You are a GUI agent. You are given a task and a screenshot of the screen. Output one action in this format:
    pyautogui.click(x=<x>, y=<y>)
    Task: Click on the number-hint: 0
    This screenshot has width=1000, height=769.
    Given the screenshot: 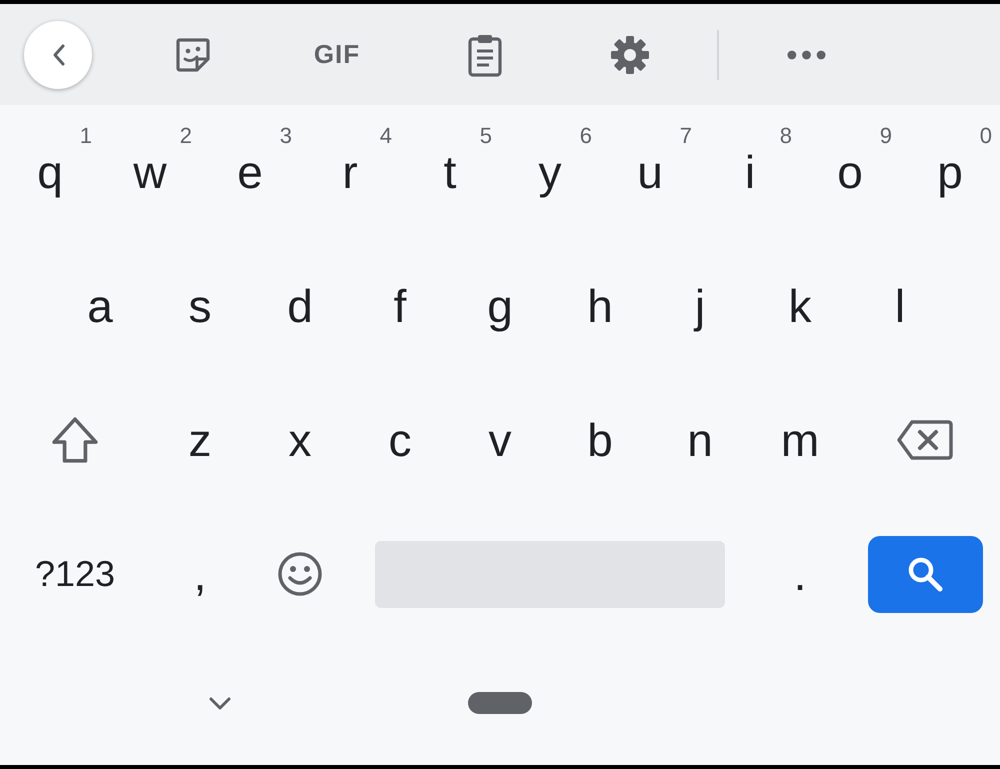 What is the action you would take?
    pyautogui.click(x=986, y=136)
    